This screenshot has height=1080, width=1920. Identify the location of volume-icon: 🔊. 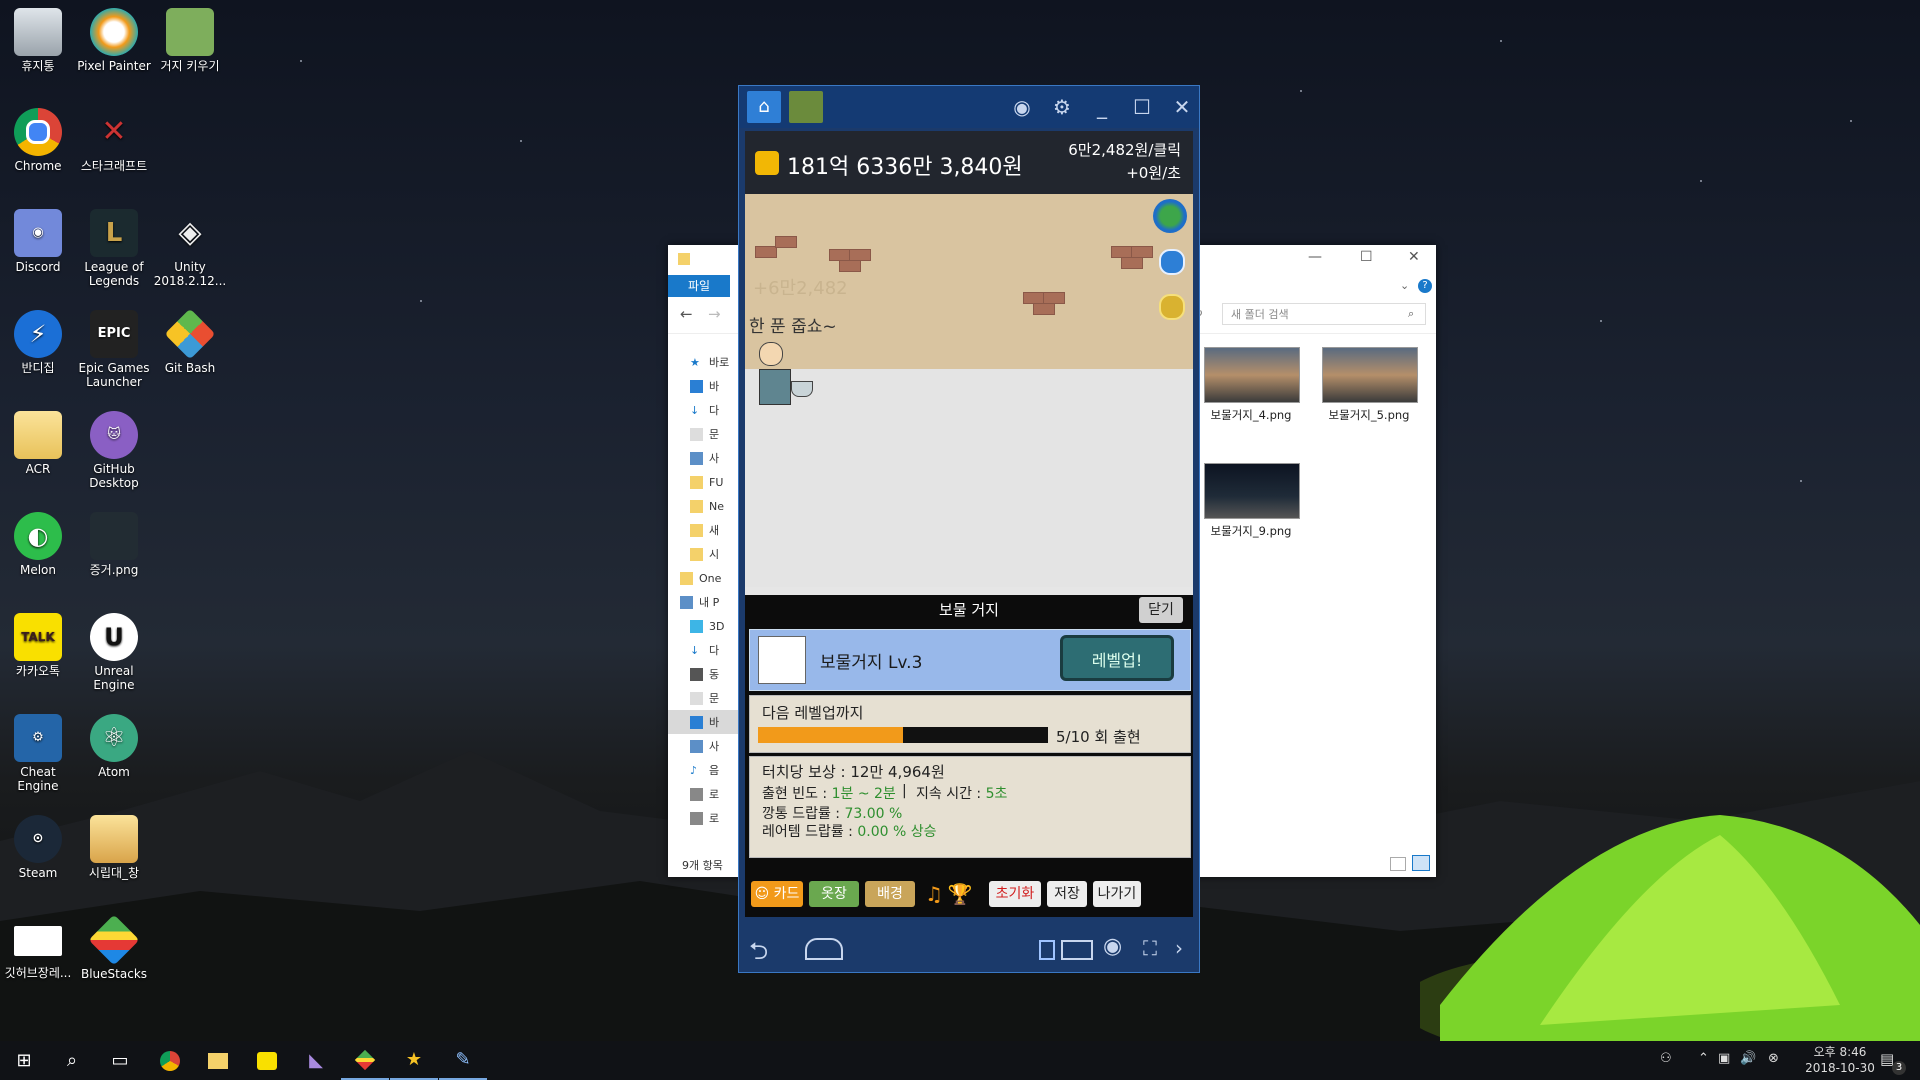
(1748, 1058).